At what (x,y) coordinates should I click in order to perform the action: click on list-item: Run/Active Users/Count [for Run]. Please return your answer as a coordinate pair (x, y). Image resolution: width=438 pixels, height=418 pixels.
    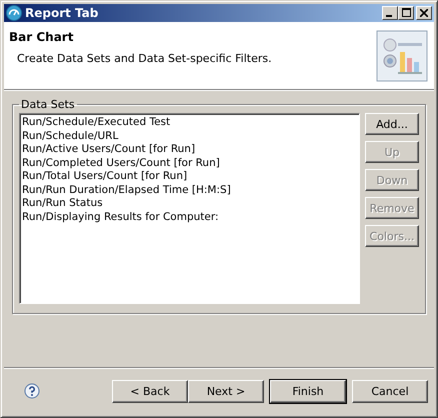
    Looking at the image, I should click on (189, 149).